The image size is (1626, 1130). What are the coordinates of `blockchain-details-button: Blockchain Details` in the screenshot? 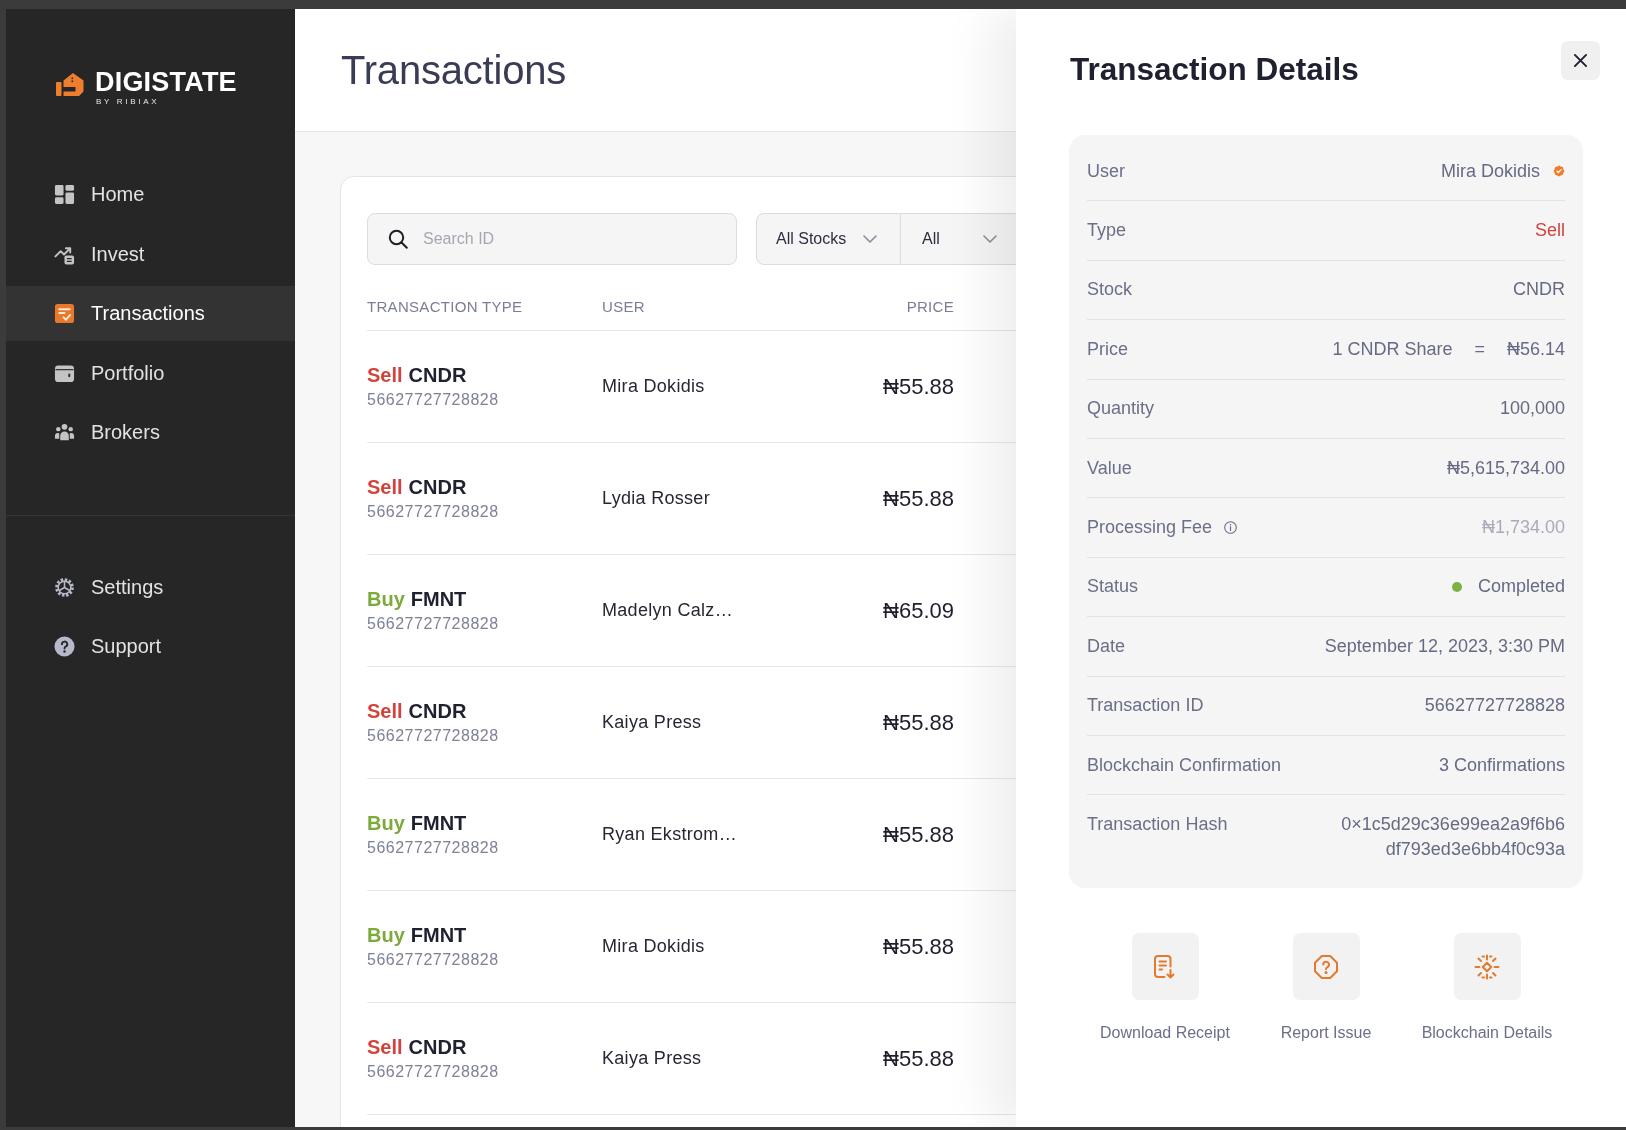 It's located at (1487, 988).